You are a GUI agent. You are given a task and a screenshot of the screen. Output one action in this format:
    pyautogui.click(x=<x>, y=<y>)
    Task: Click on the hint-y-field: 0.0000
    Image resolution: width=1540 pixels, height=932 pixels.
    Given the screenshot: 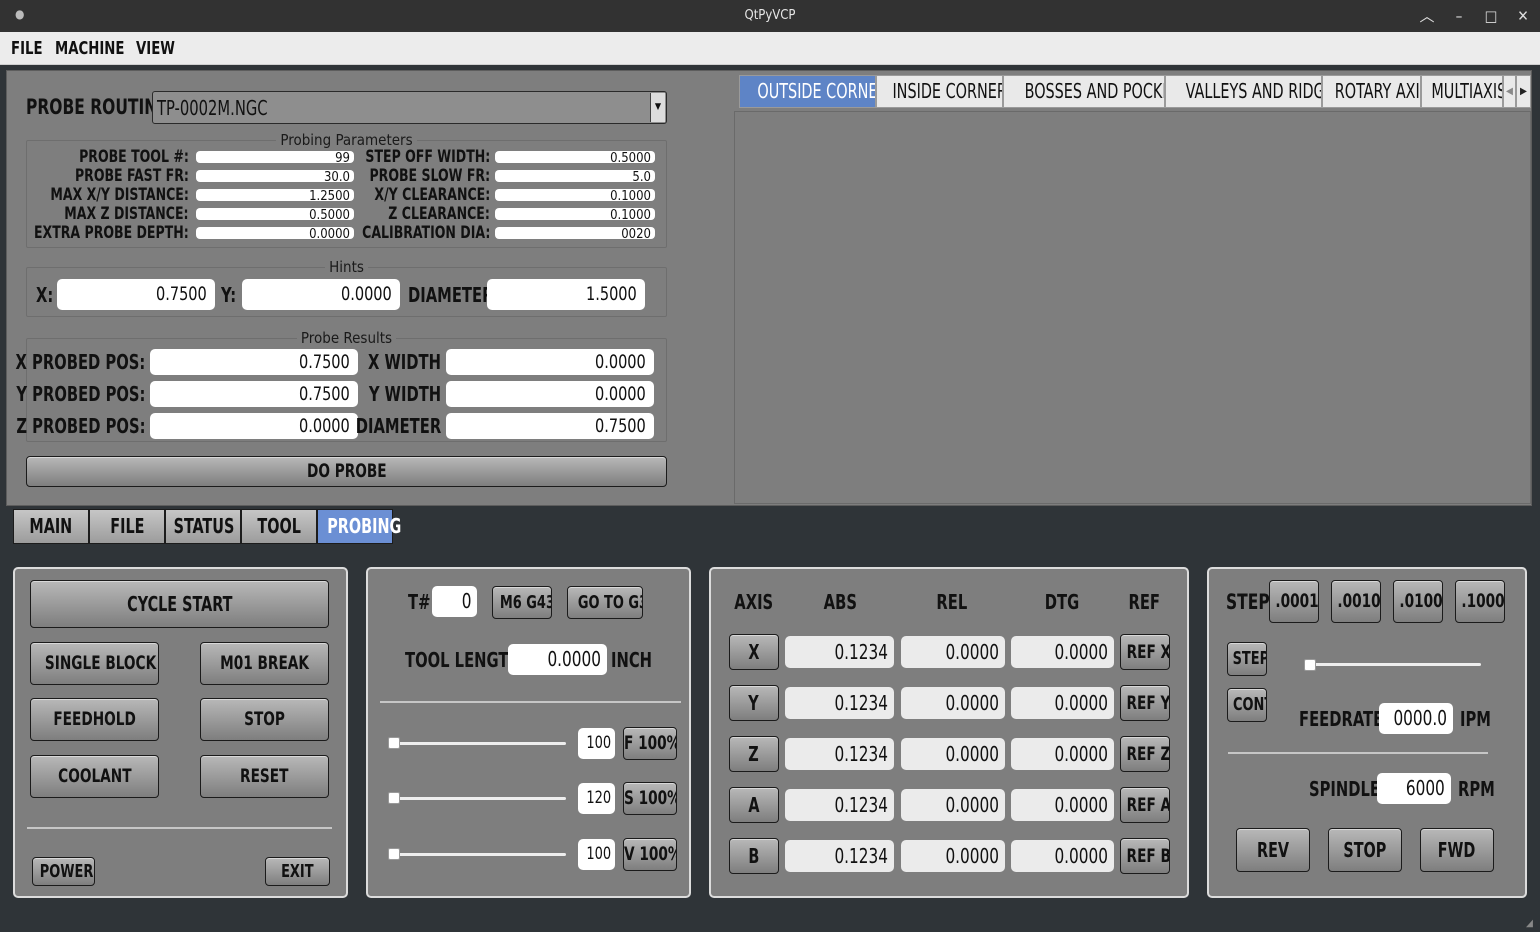 What is the action you would take?
    pyautogui.click(x=321, y=294)
    